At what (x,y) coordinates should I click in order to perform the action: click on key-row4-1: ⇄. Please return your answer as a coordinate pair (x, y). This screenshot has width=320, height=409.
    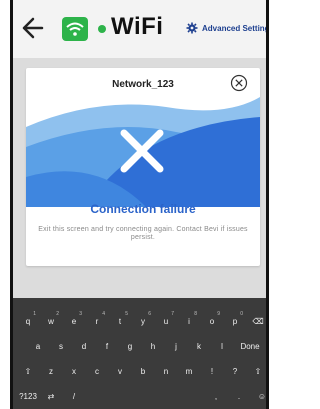
    Looking at the image, I should click on (51, 396).